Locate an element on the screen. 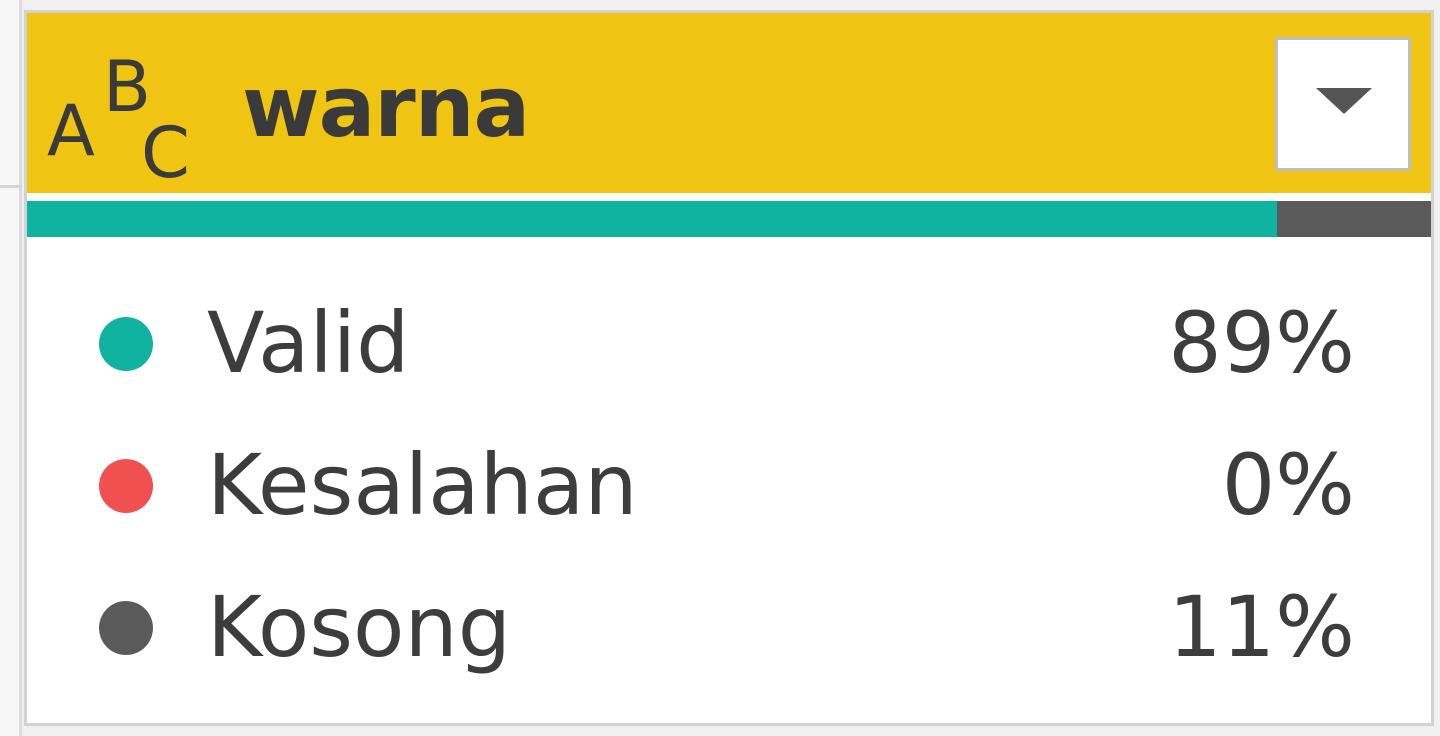 The image size is (1440, 736). previous-column-edge is located at coordinates (11, 368).